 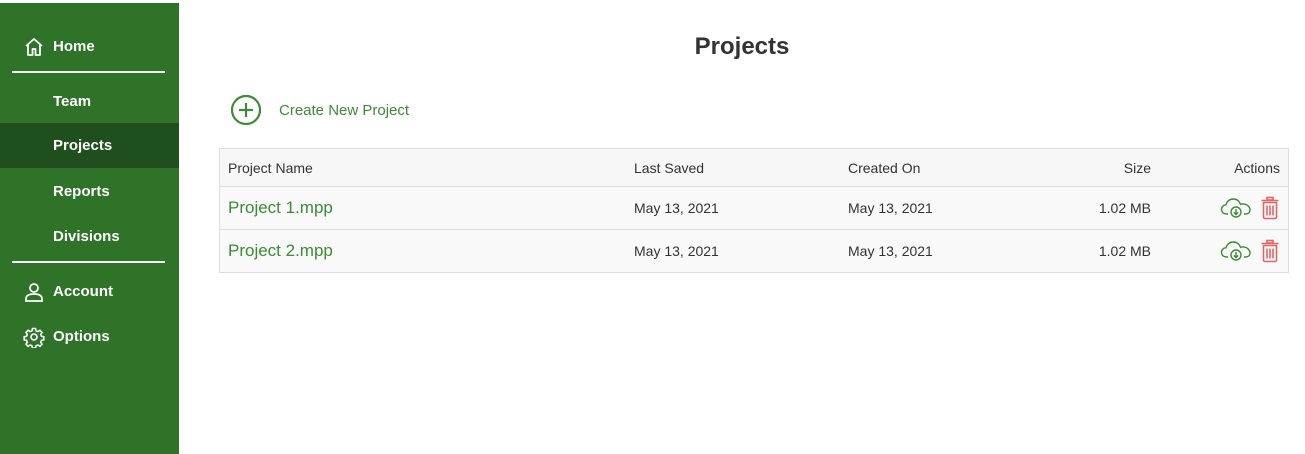 What do you see at coordinates (34, 47) in the screenshot?
I see `home-icon` at bounding box center [34, 47].